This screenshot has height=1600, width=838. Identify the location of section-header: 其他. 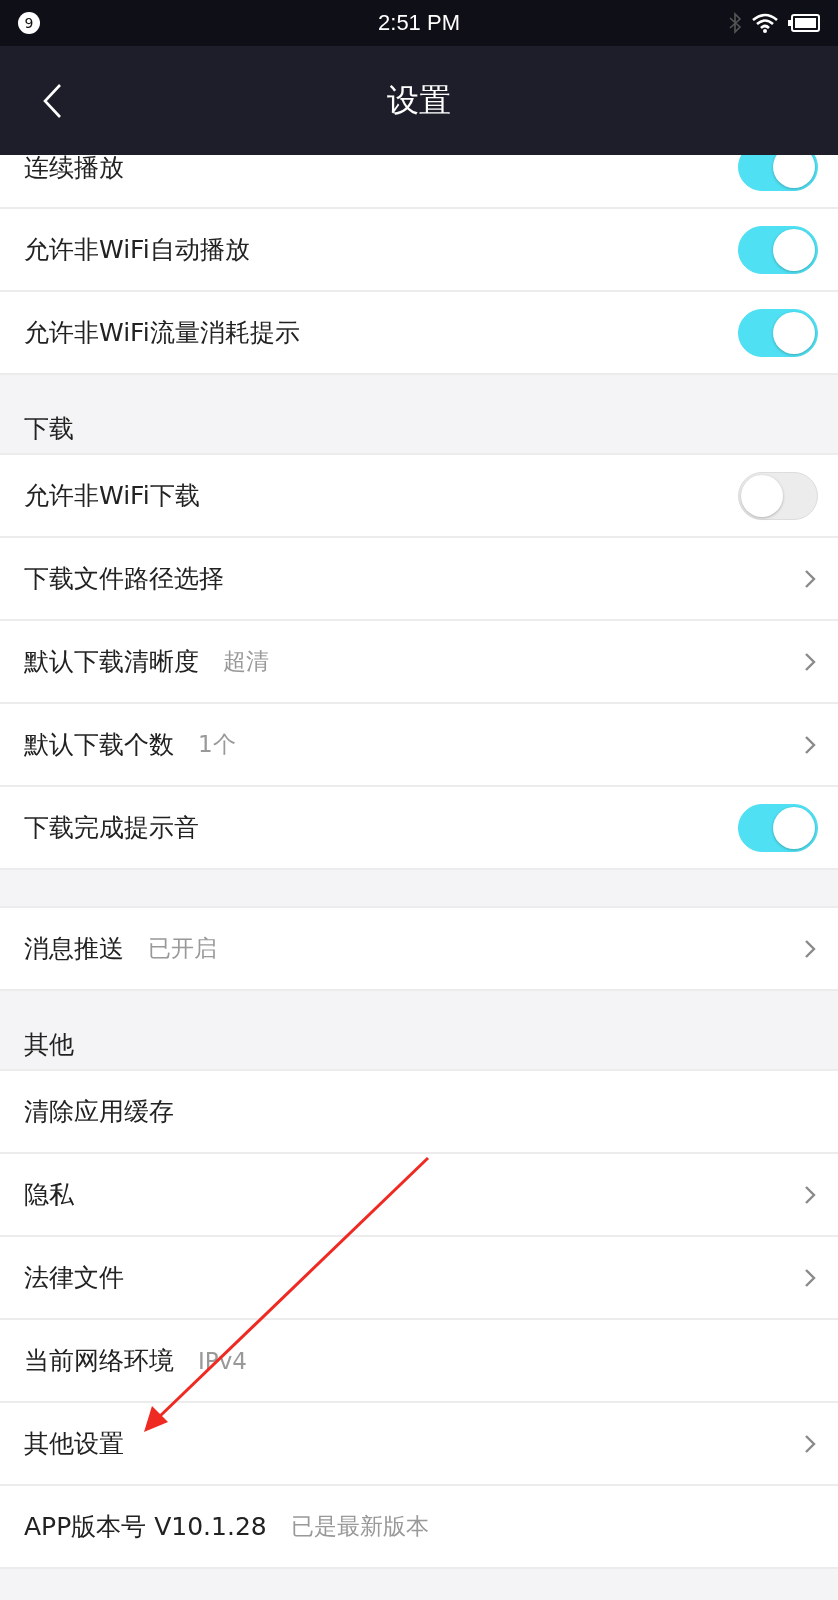
(49, 1045).